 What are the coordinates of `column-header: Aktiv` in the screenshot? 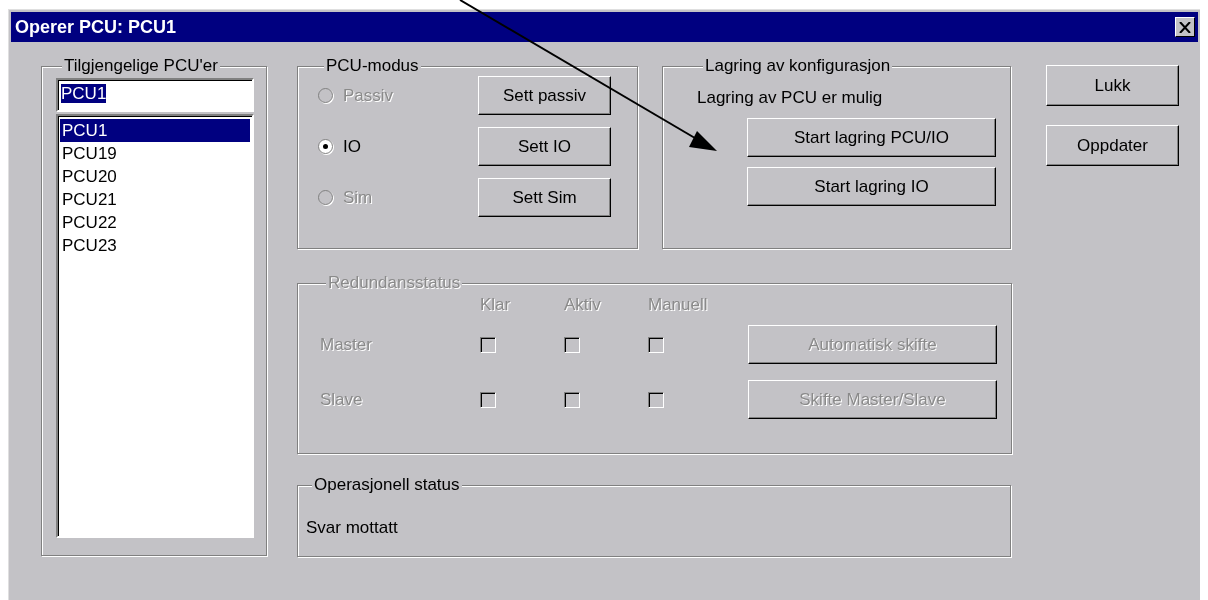 It's located at (583, 305).